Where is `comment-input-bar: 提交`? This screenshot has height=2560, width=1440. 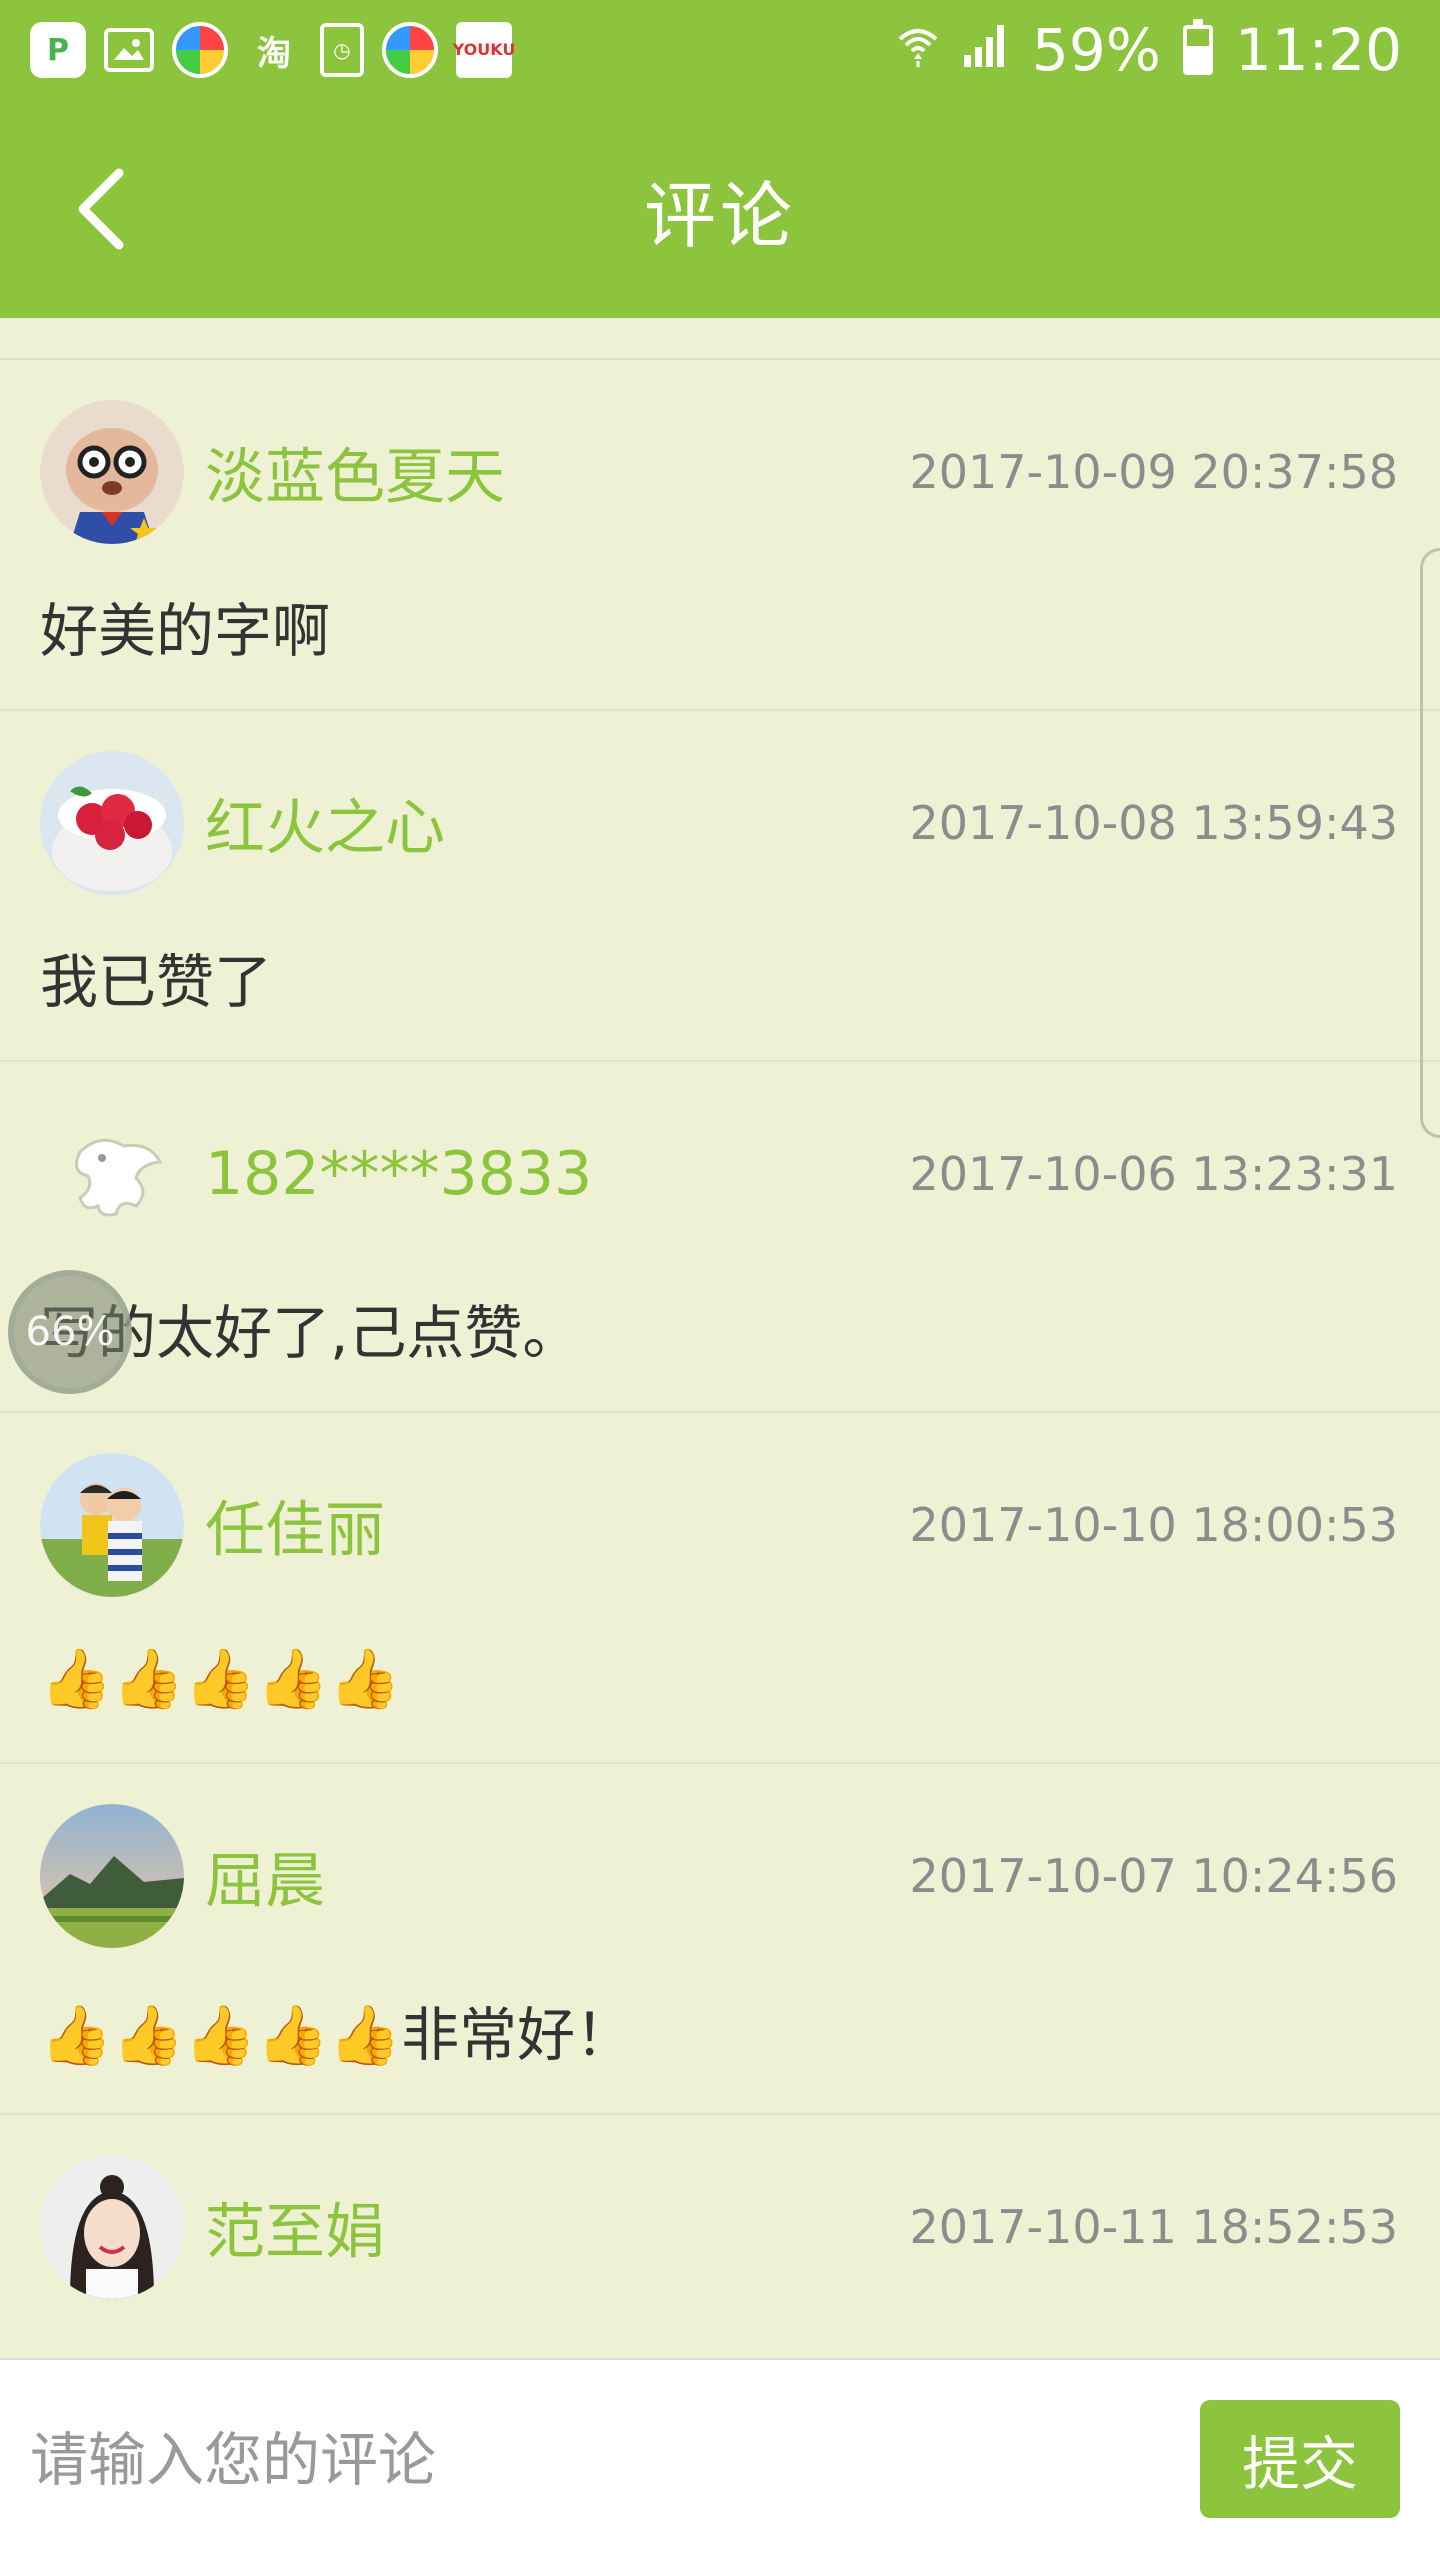 comment-input-bar: 提交 is located at coordinates (720, 2459).